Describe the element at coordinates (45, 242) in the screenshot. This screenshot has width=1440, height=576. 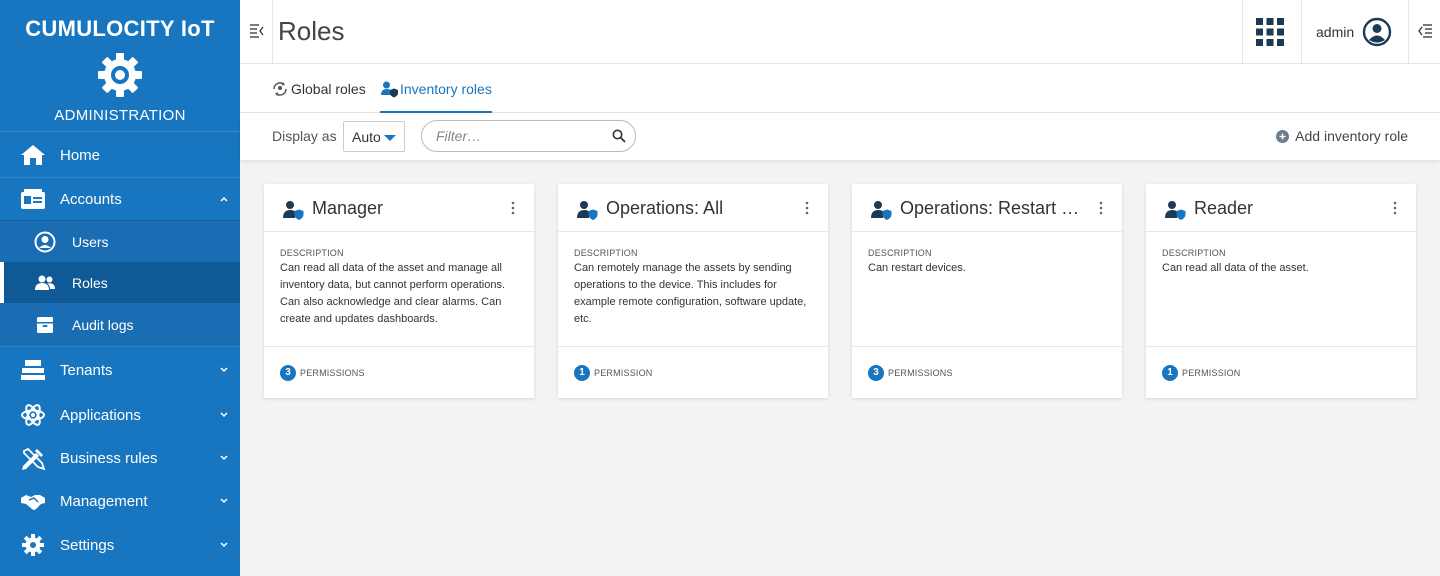
I see `user-circle-icon` at that location.